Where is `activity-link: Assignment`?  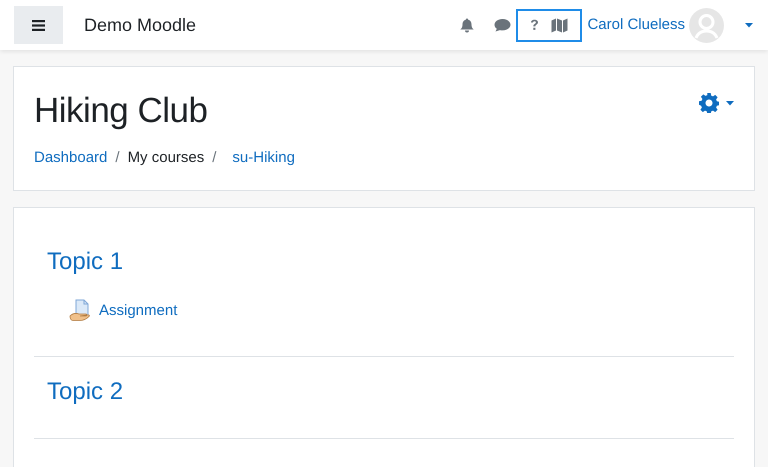 activity-link: Assignment is located at coordinates (138, 311).